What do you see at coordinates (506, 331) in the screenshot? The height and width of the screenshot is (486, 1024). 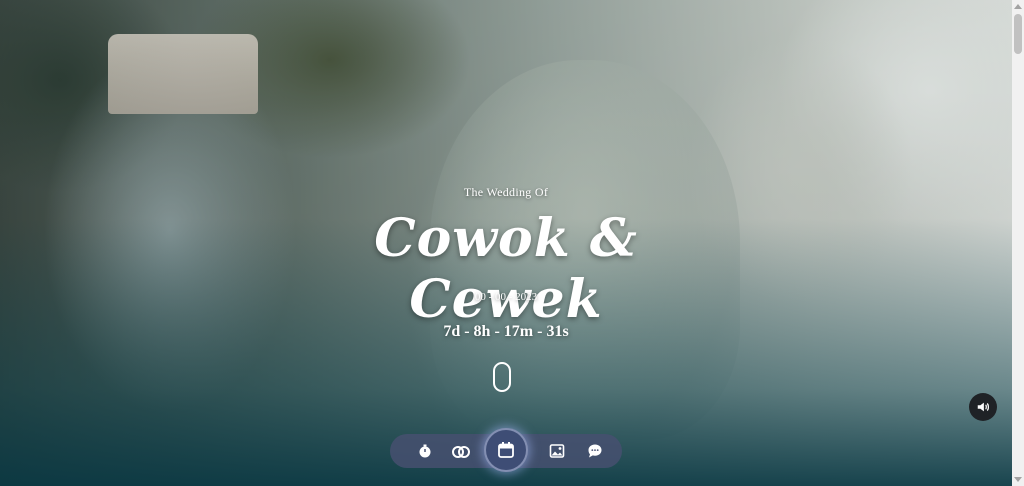 I see `countdown-timer: 7d - 8h - 17m - 31s` at bounding box center [506, 331].